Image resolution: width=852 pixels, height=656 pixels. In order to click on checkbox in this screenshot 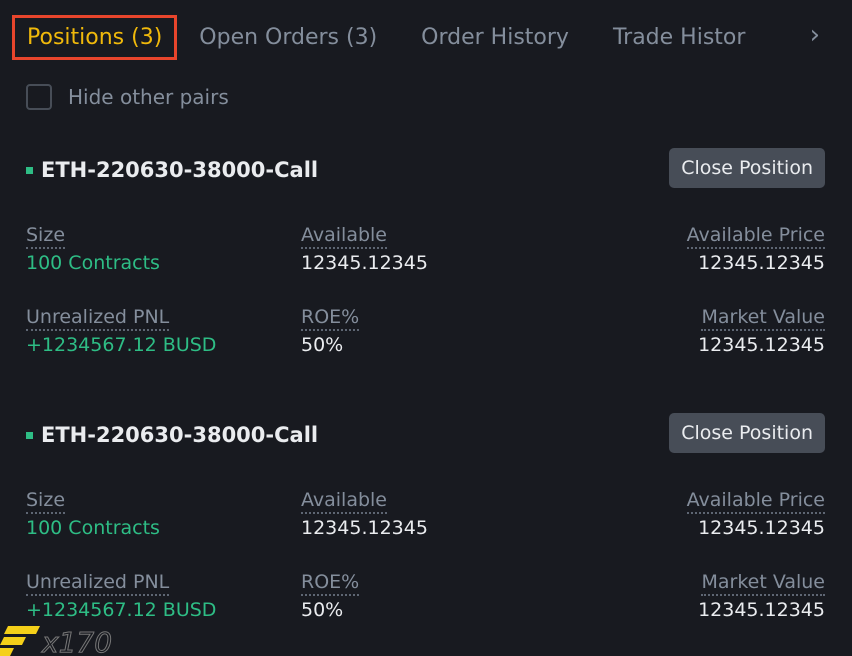, I will do `click(39, 97)`.